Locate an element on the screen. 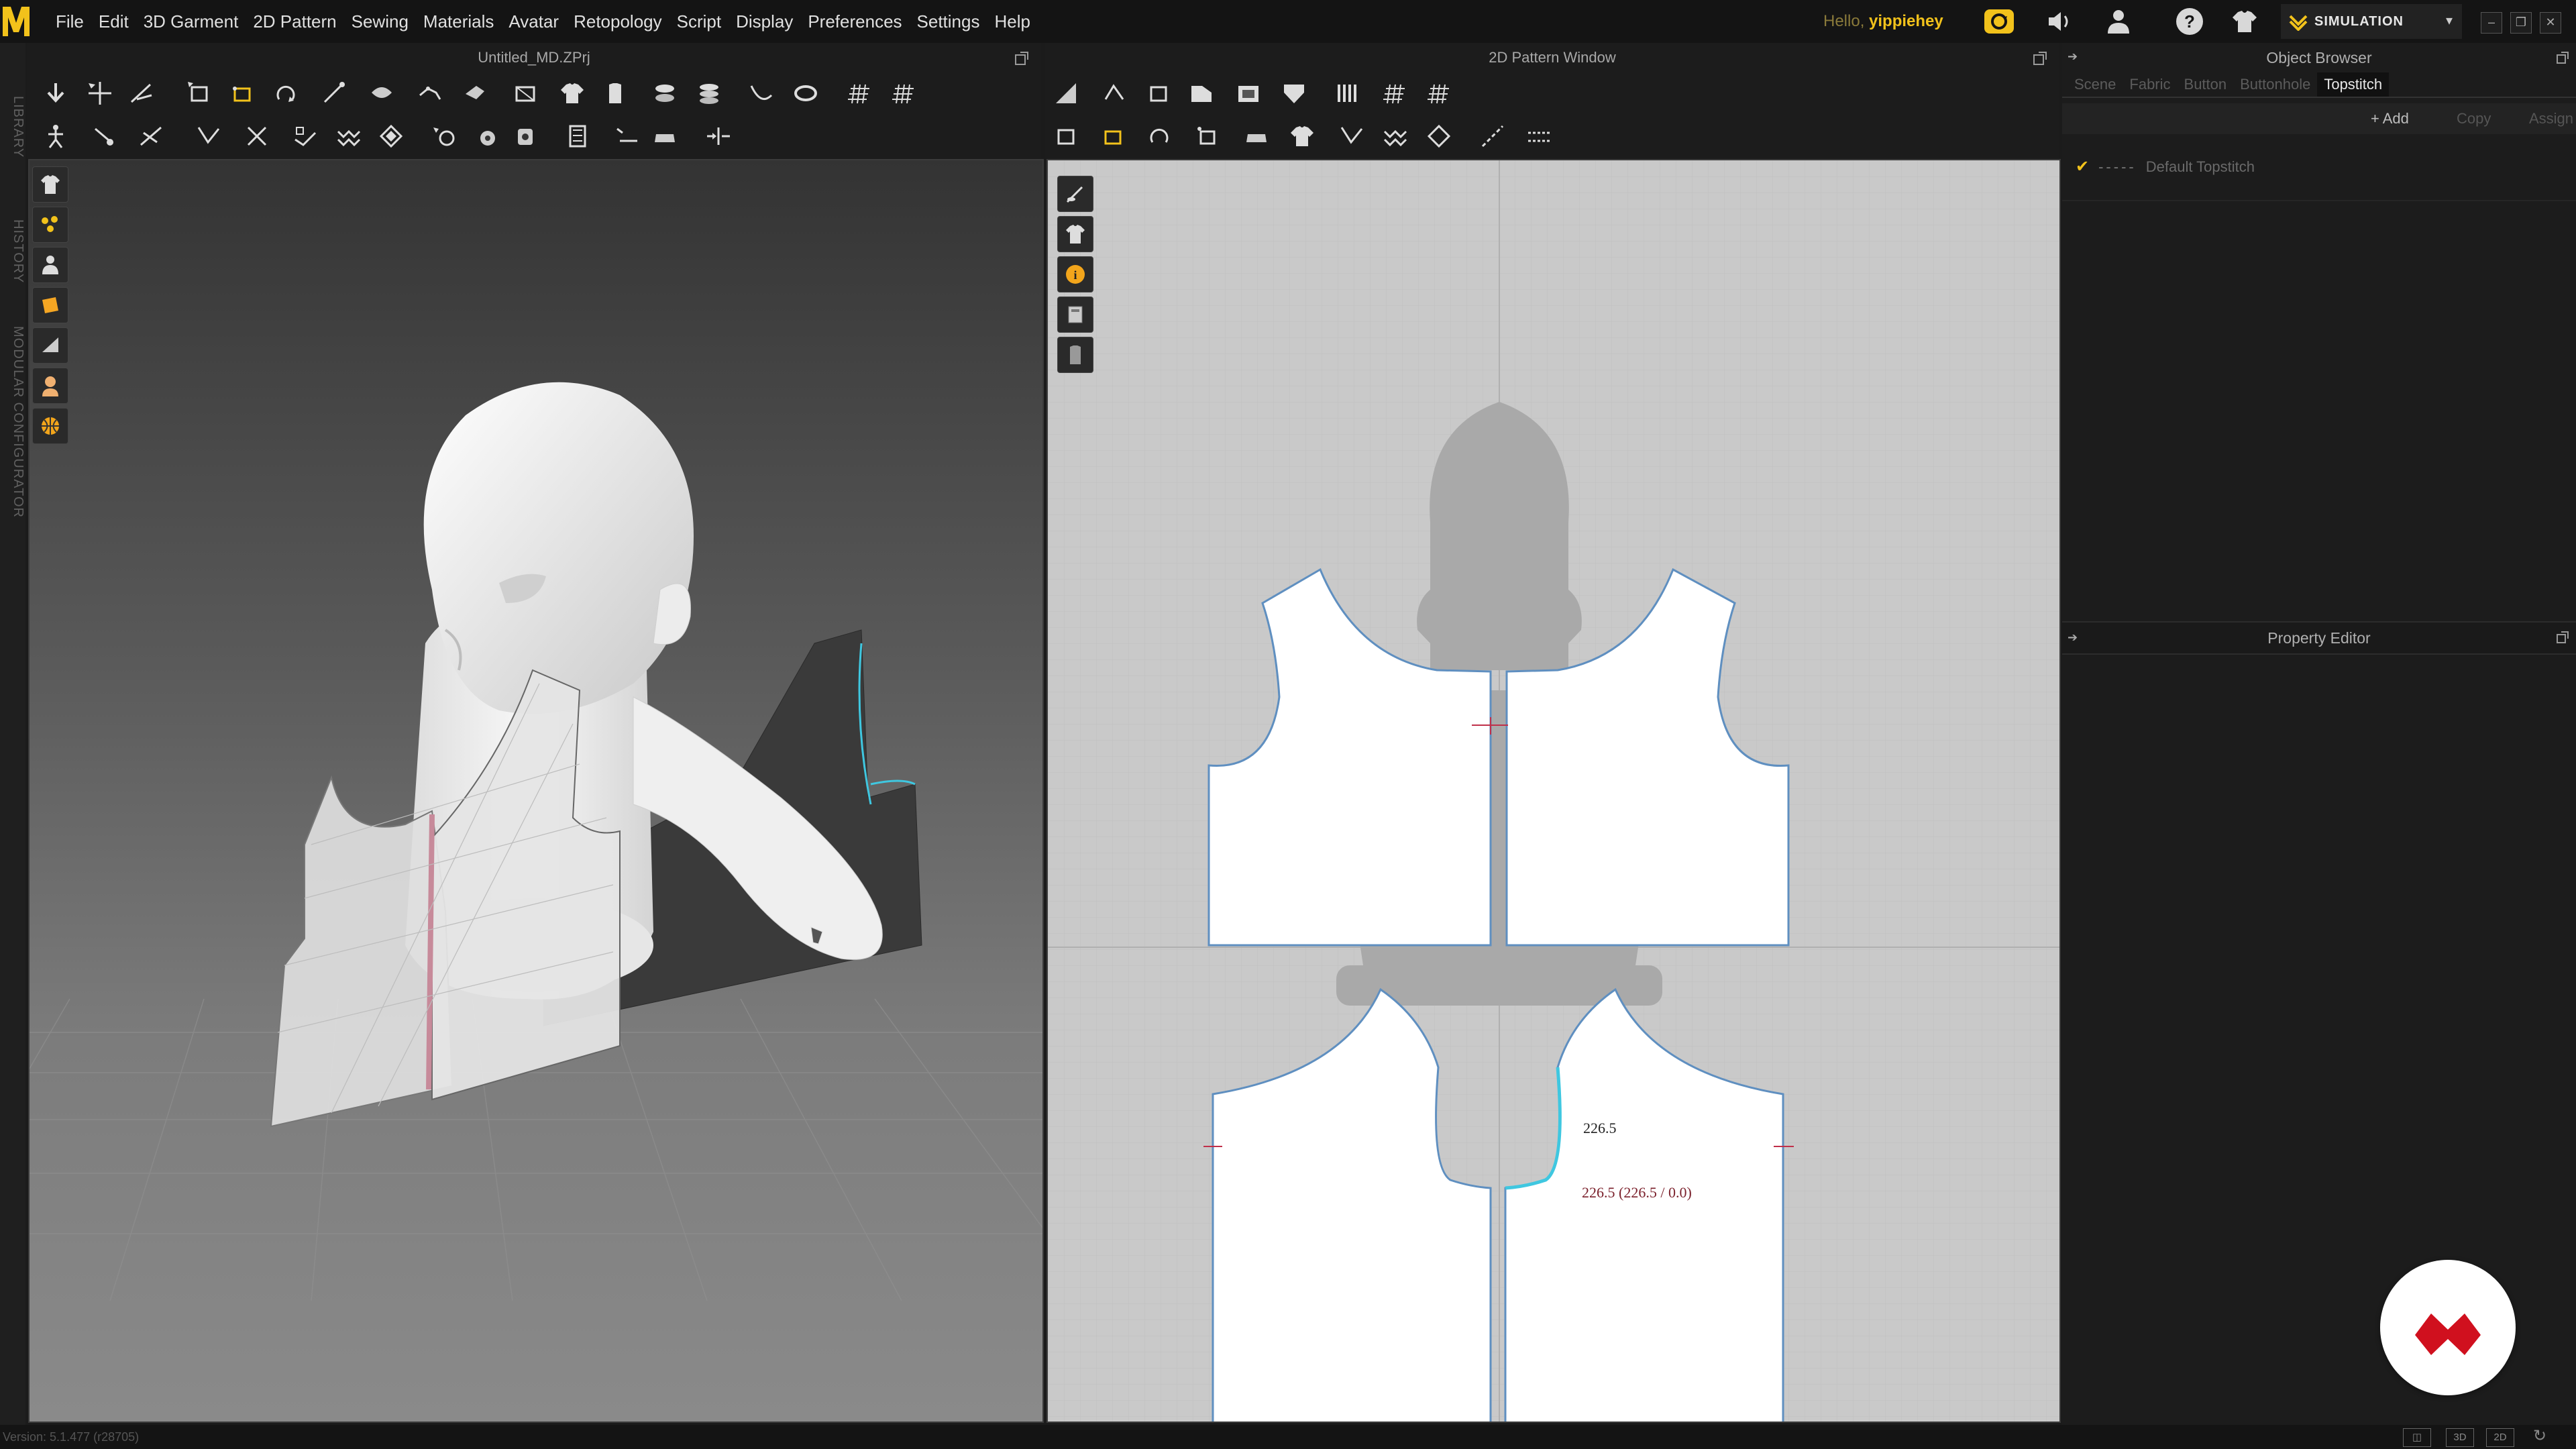 This screenshot has width=2576, height=1449. info-icon: i is located at coordinates (1075, 274).